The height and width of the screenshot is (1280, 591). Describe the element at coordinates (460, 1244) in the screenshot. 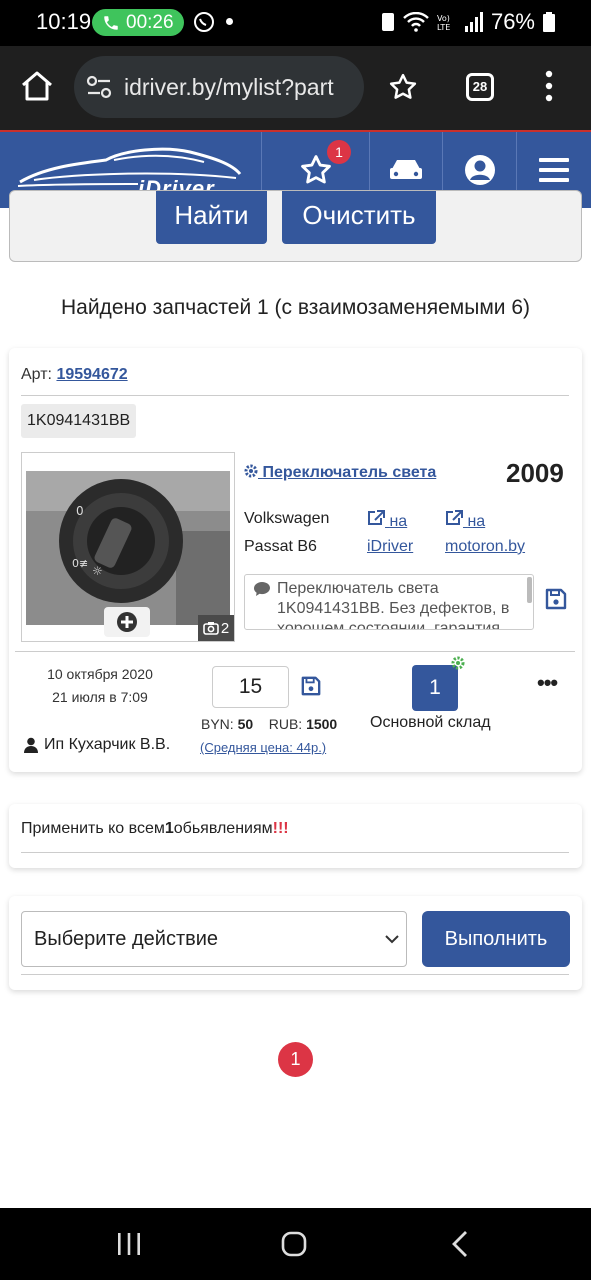

I see `back-icon` at that location.